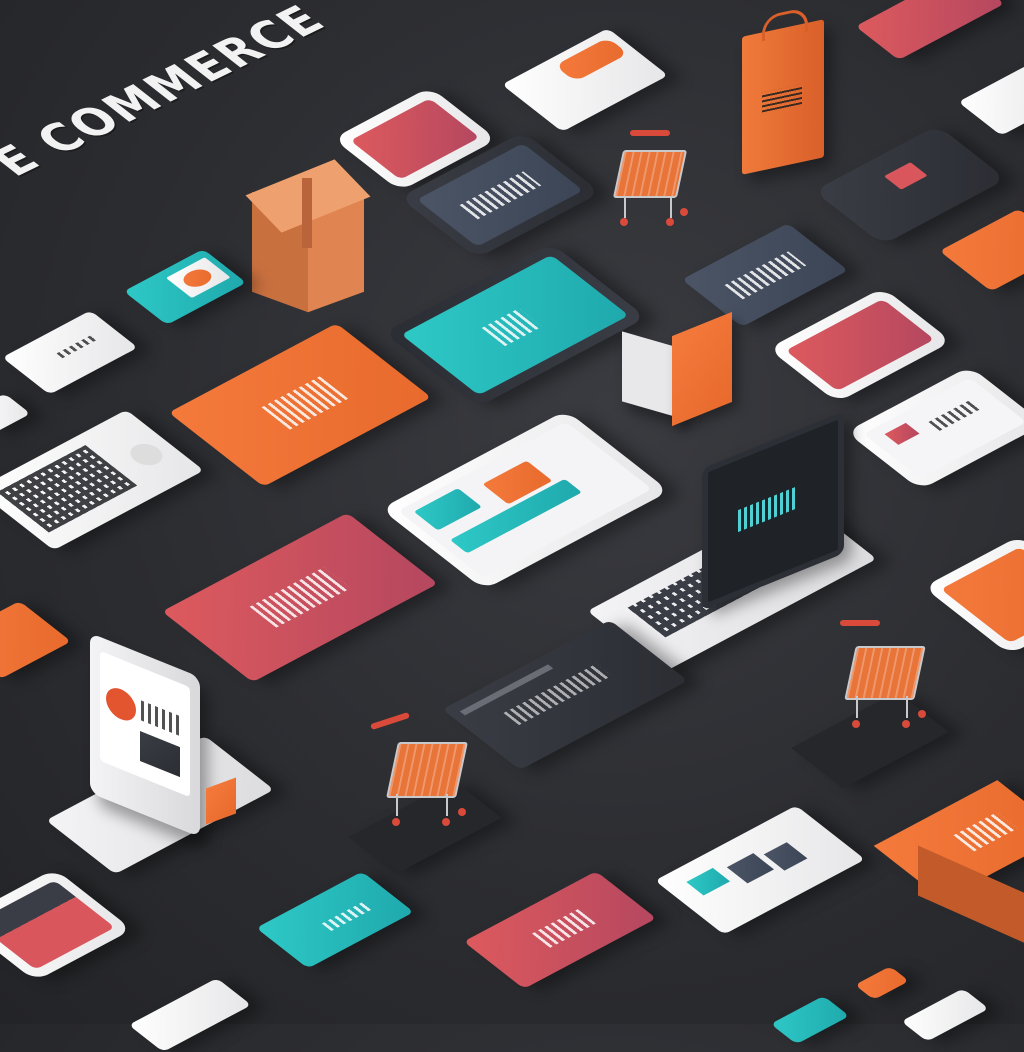 The width and height of the screenshot is (1024, 1052). I want to click on card-orange-tiny, so click(882, 983).